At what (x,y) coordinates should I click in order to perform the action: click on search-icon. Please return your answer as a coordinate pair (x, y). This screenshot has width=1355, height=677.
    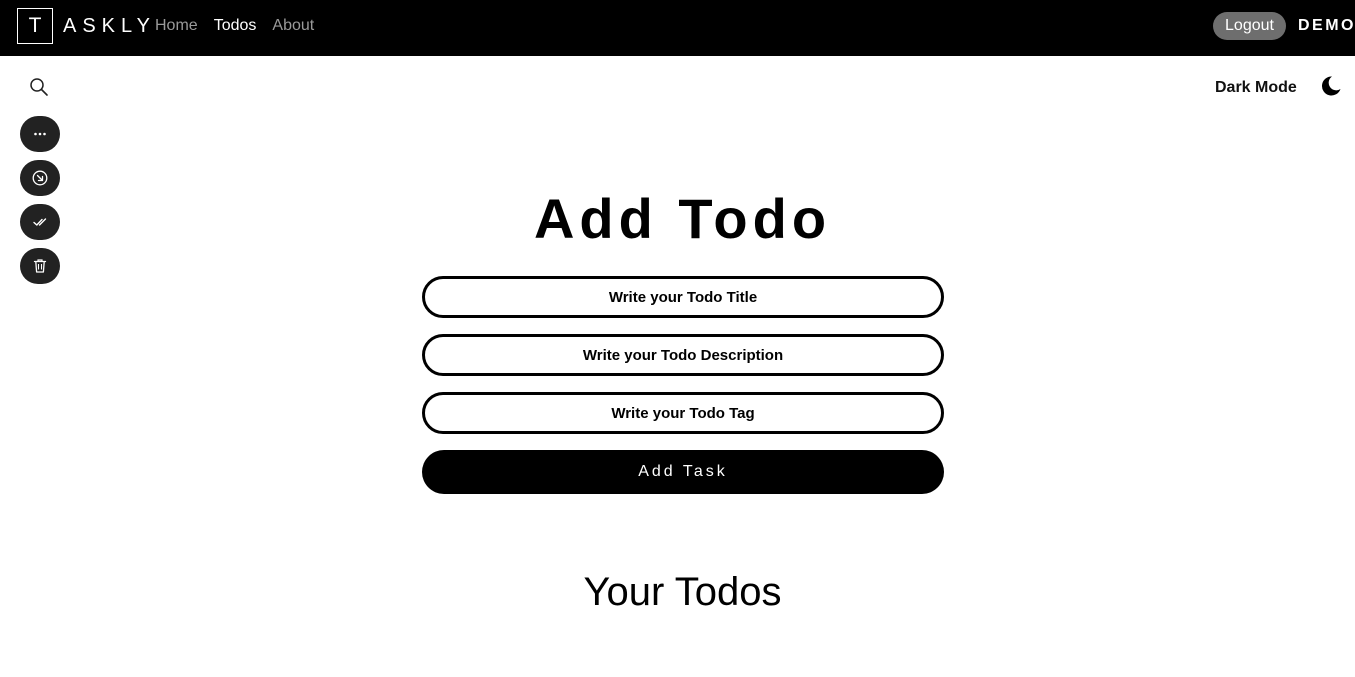
    Looking at the image, I should click on (39, 87).